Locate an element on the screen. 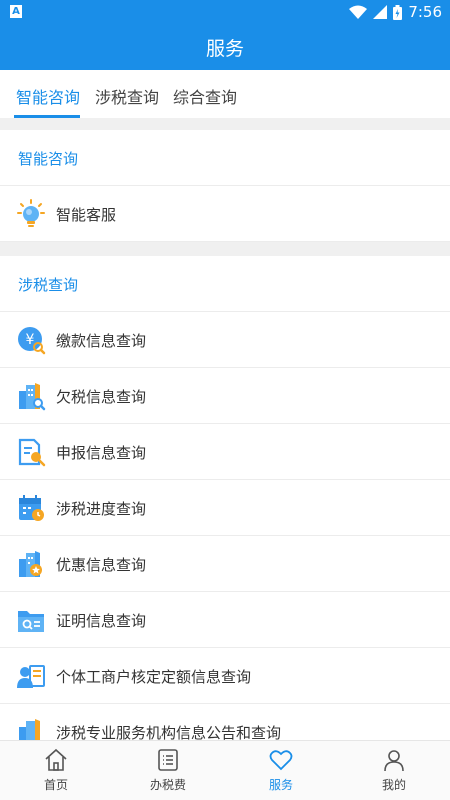 This screenshot has width=450, height=800. list-item-quota-query: 个体工商户核定定额信息查询 is located at coordinates (225, 676).